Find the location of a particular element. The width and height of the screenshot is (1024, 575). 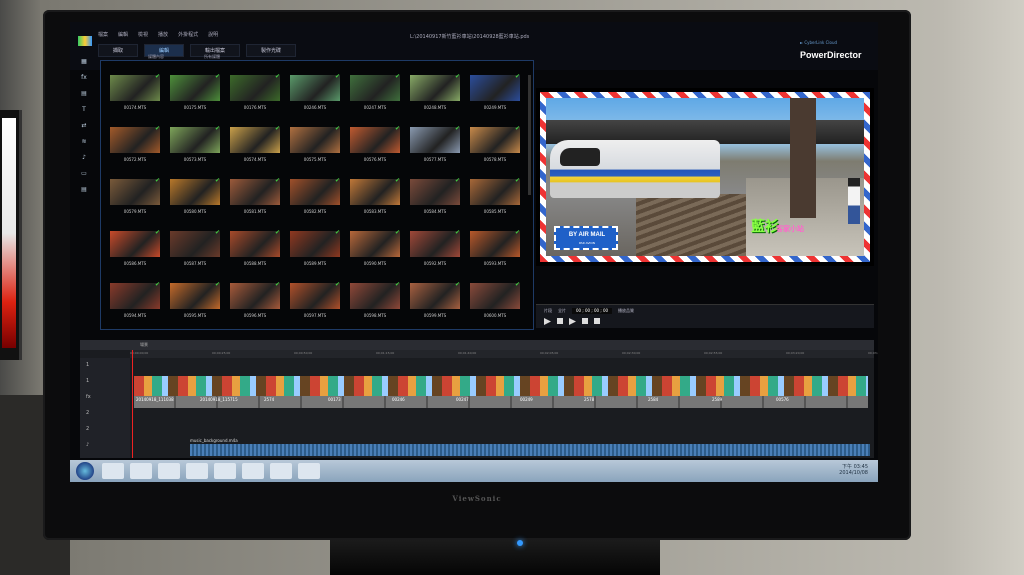

media-thumbnail: ✔ 00585.MTS is located at coordinates (495, 201).